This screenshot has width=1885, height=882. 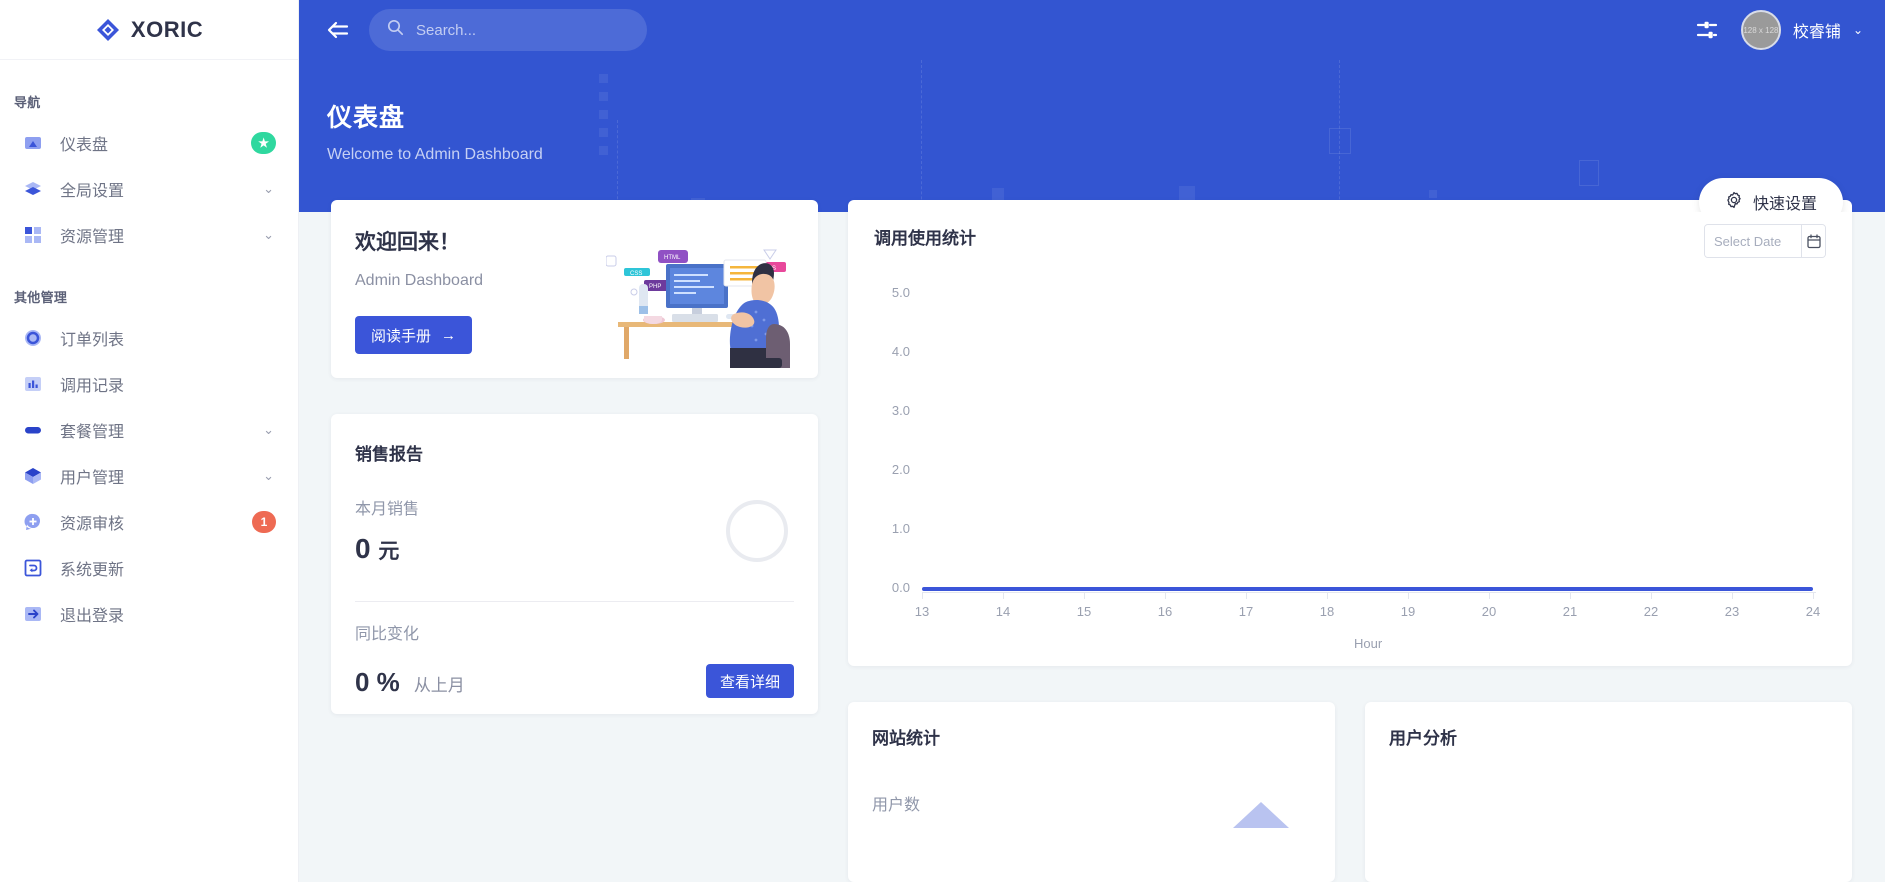 I want to click on bottom-cards-row: 网站统计 用户数 用户分析, so click(x=1350, y=792).